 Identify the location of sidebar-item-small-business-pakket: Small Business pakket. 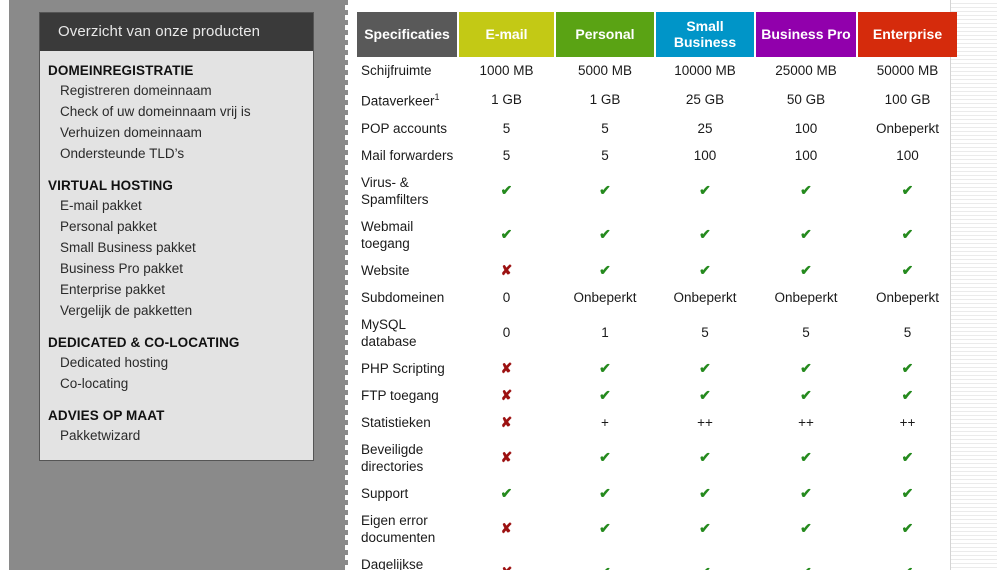
(176, 247).